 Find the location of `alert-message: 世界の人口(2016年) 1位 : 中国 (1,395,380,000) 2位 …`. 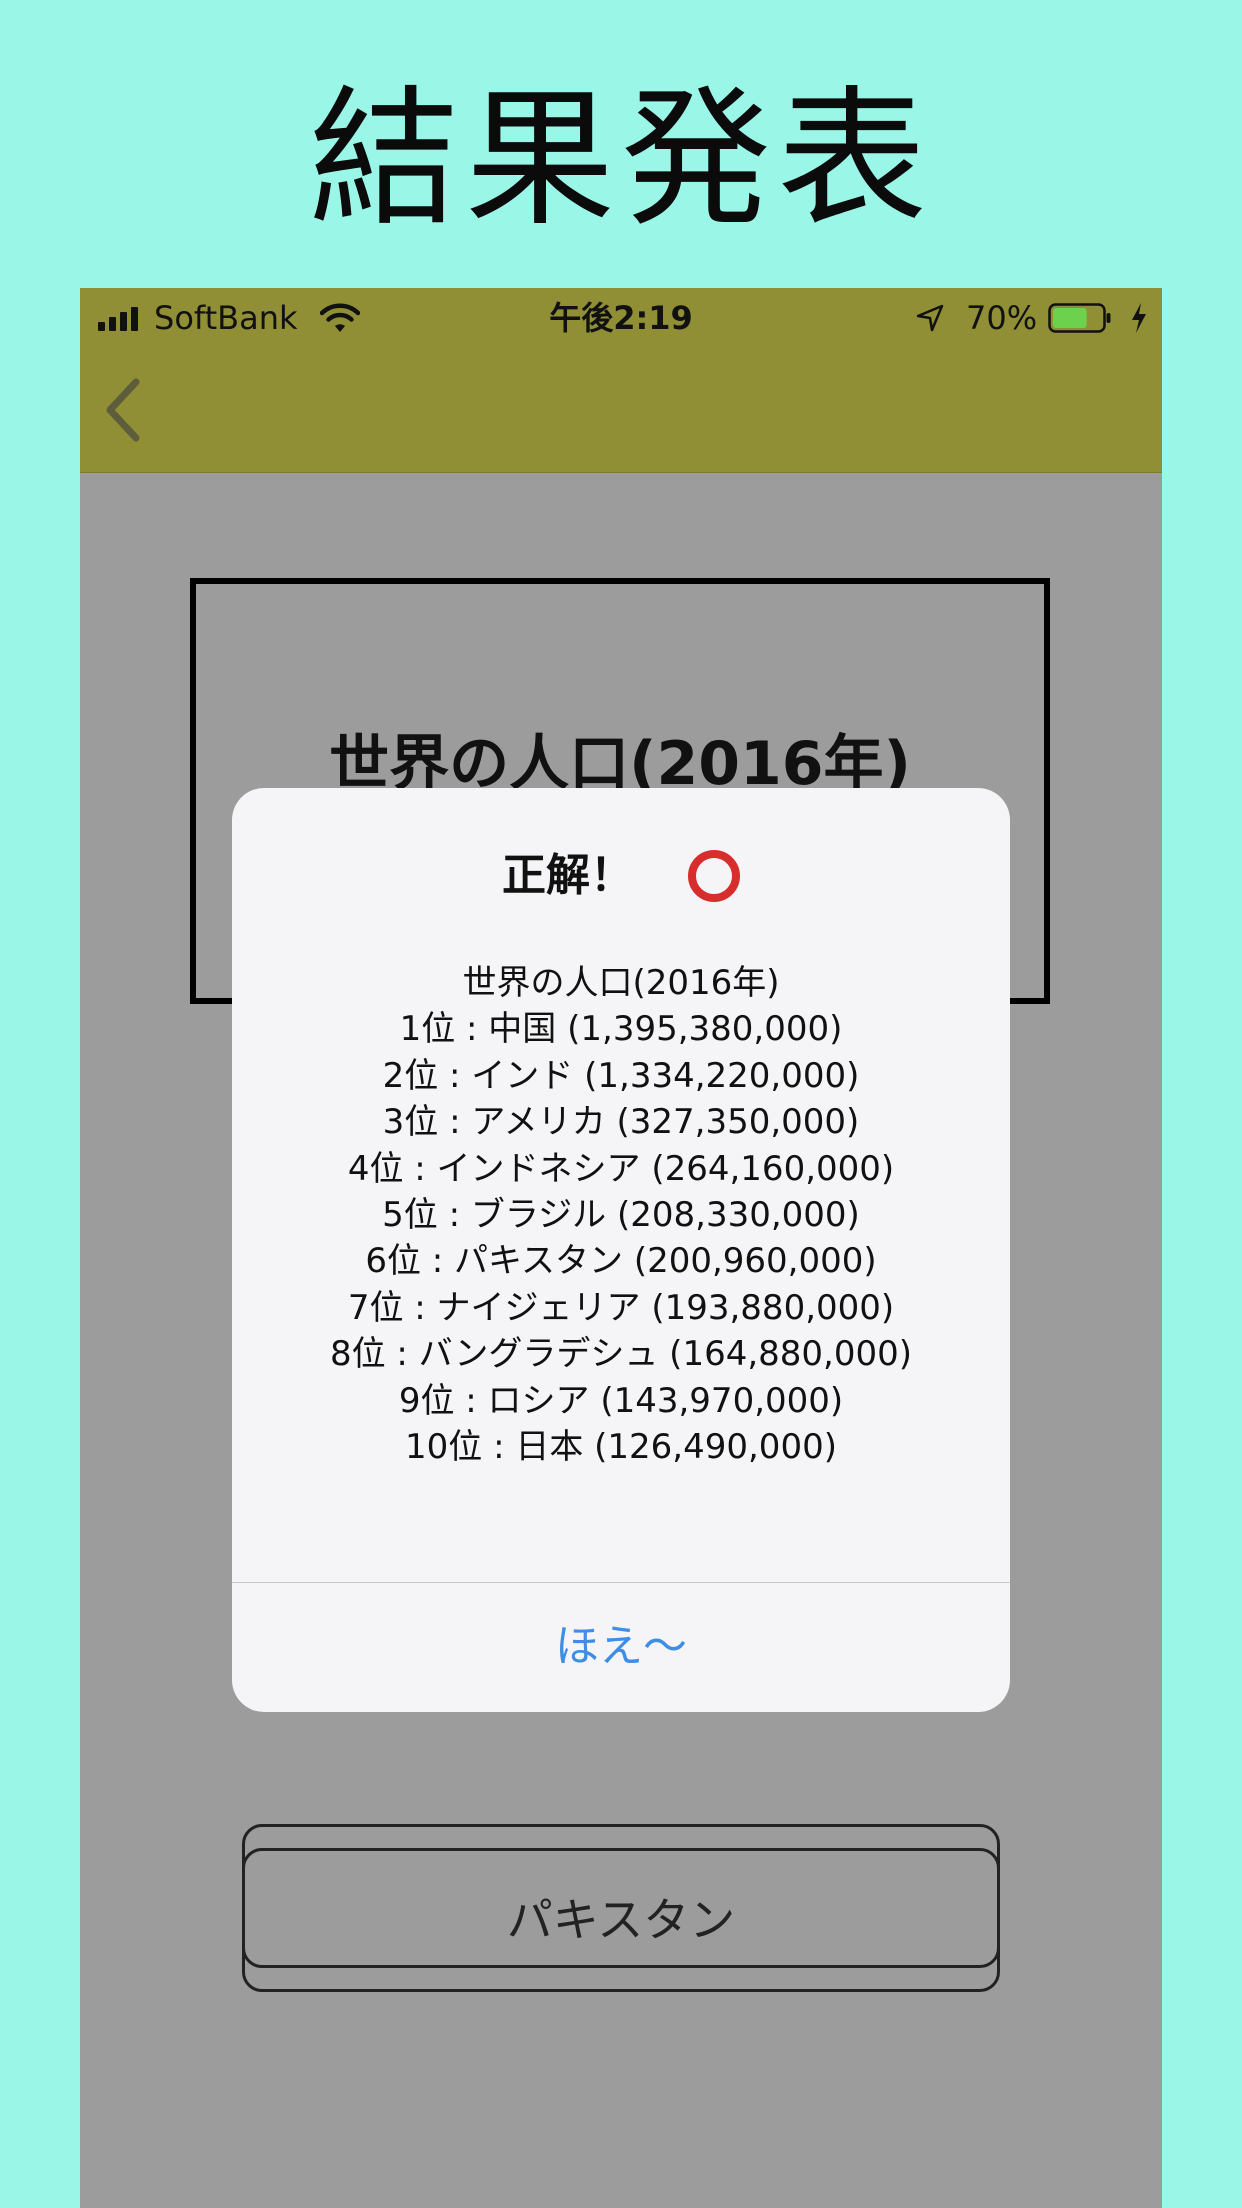

alert-message: 世界の人口(2016年) 1位 : 中国 (1,395,380,000) 2位 … is located at coordinates (621, 1215).